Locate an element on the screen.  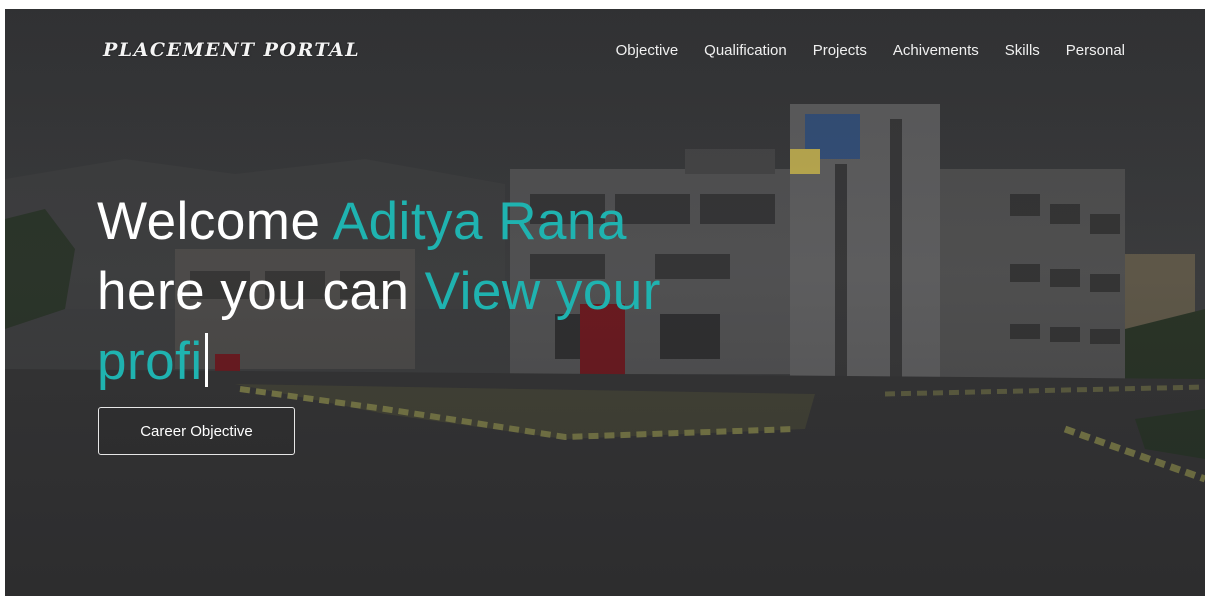
typing-caret is located at coordinates (206, 360).